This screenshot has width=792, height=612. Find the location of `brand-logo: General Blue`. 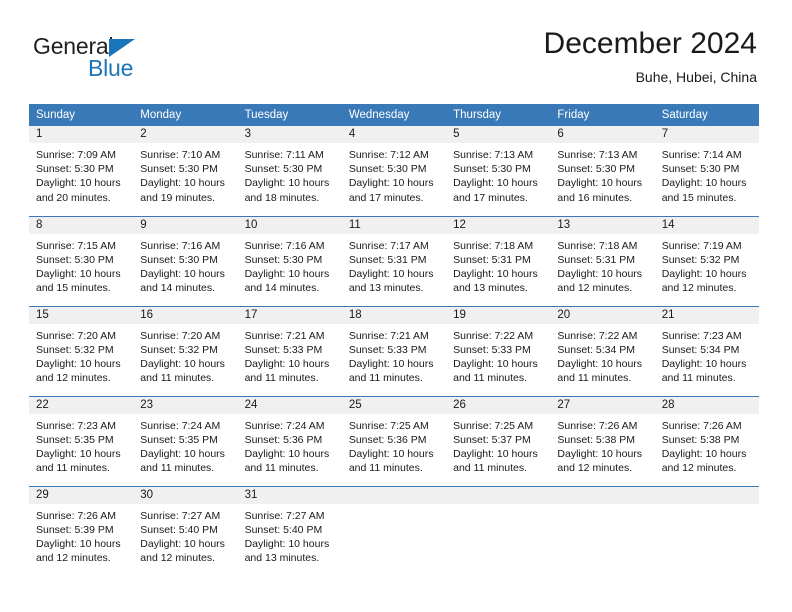

brand-logo: General Blue is located at coordinates (133, 58).